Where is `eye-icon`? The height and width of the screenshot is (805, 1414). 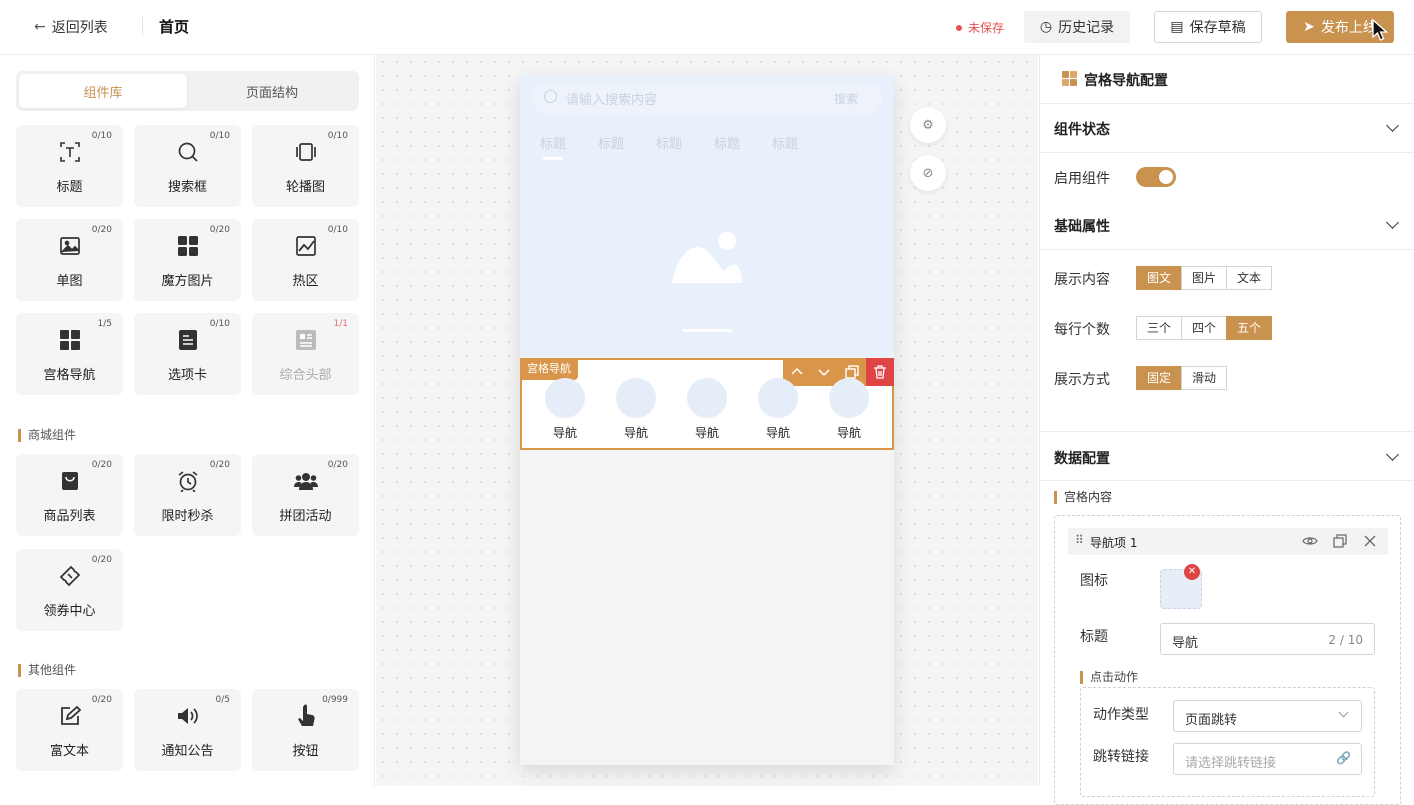
eye-icon is located at coordinates (1310, 541).